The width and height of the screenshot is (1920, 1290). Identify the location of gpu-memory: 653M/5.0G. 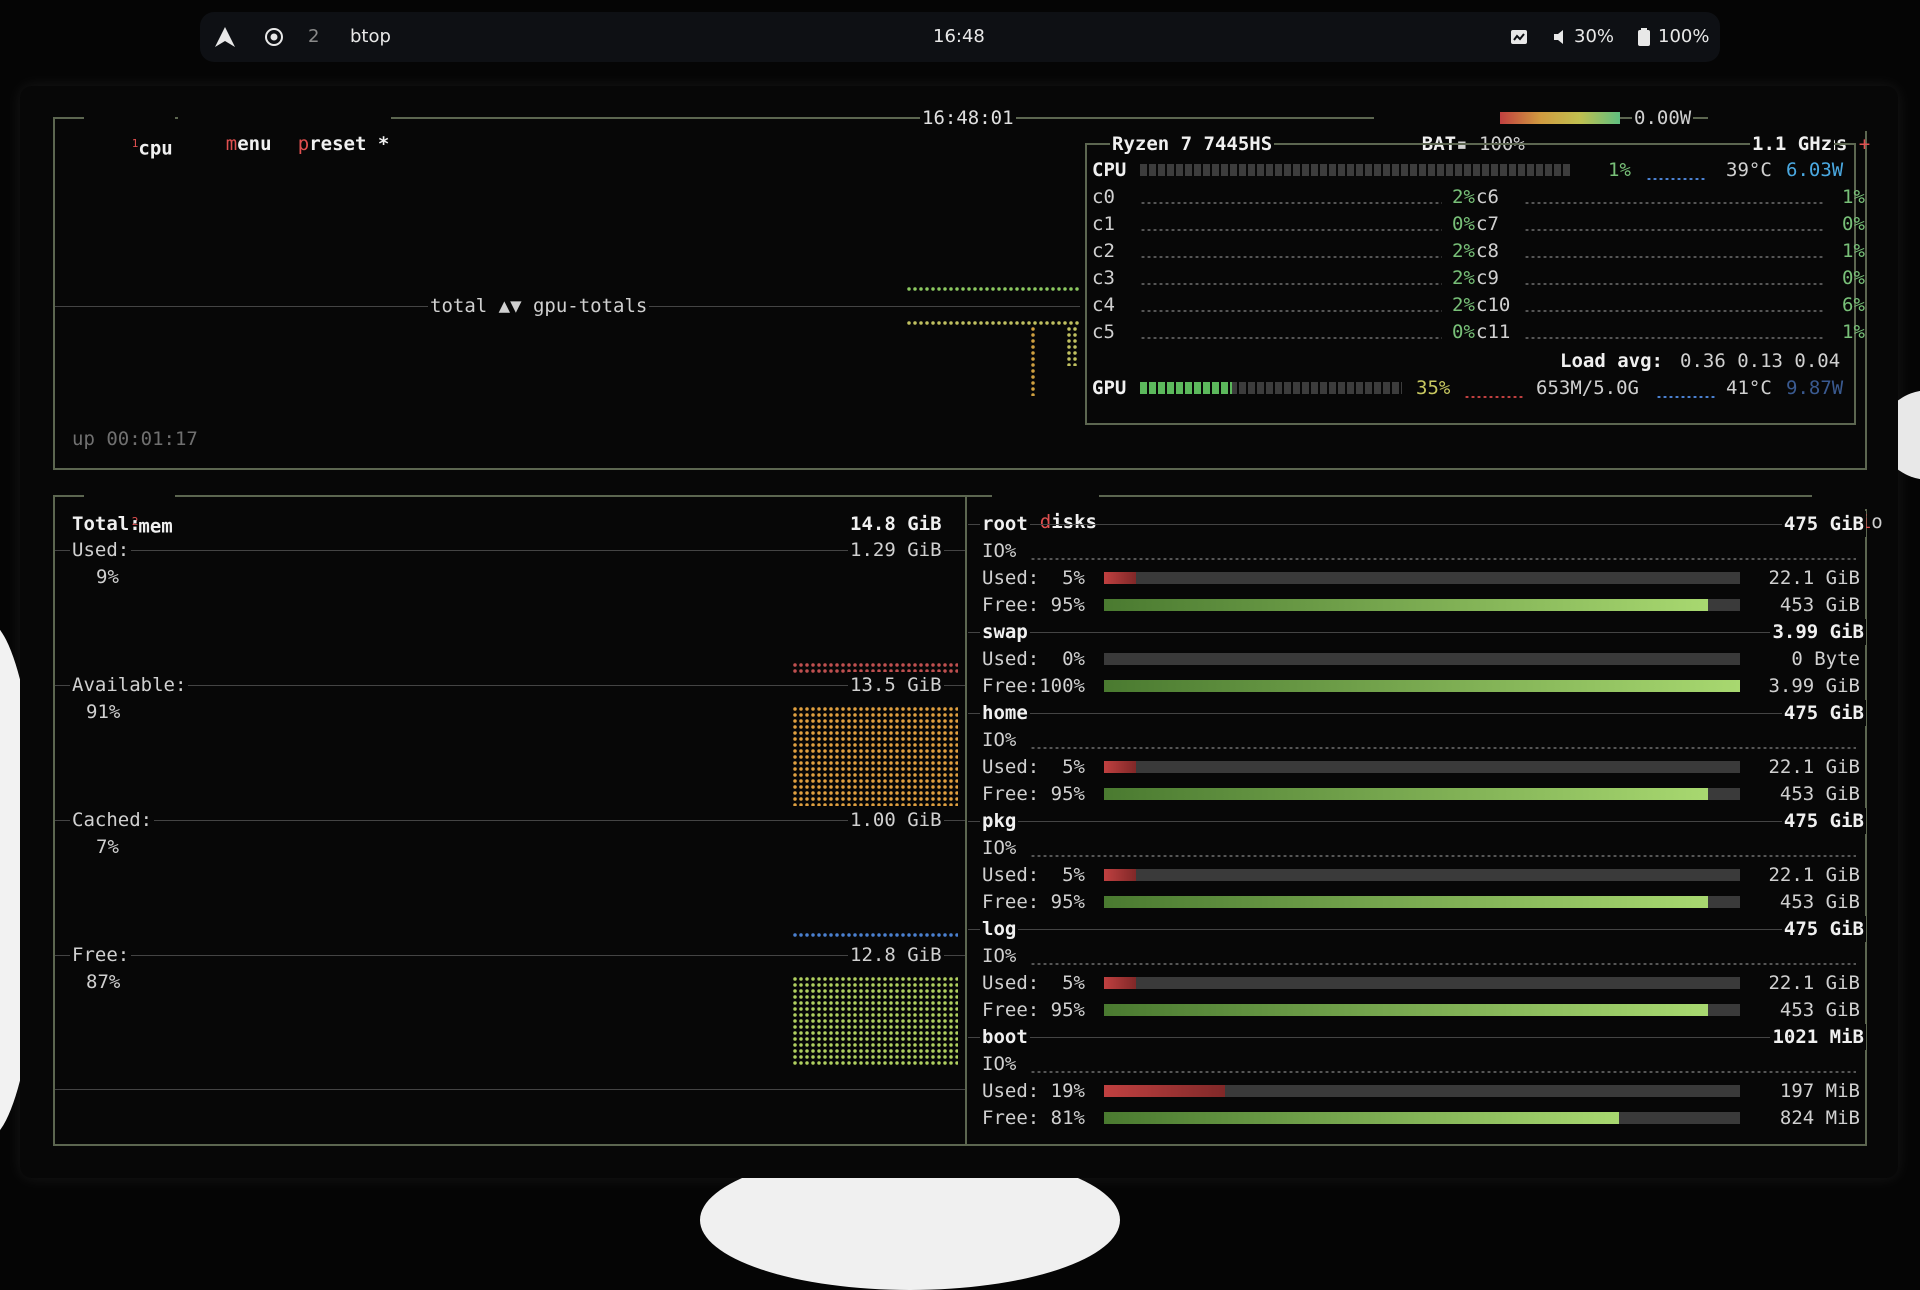
(1587, 388).